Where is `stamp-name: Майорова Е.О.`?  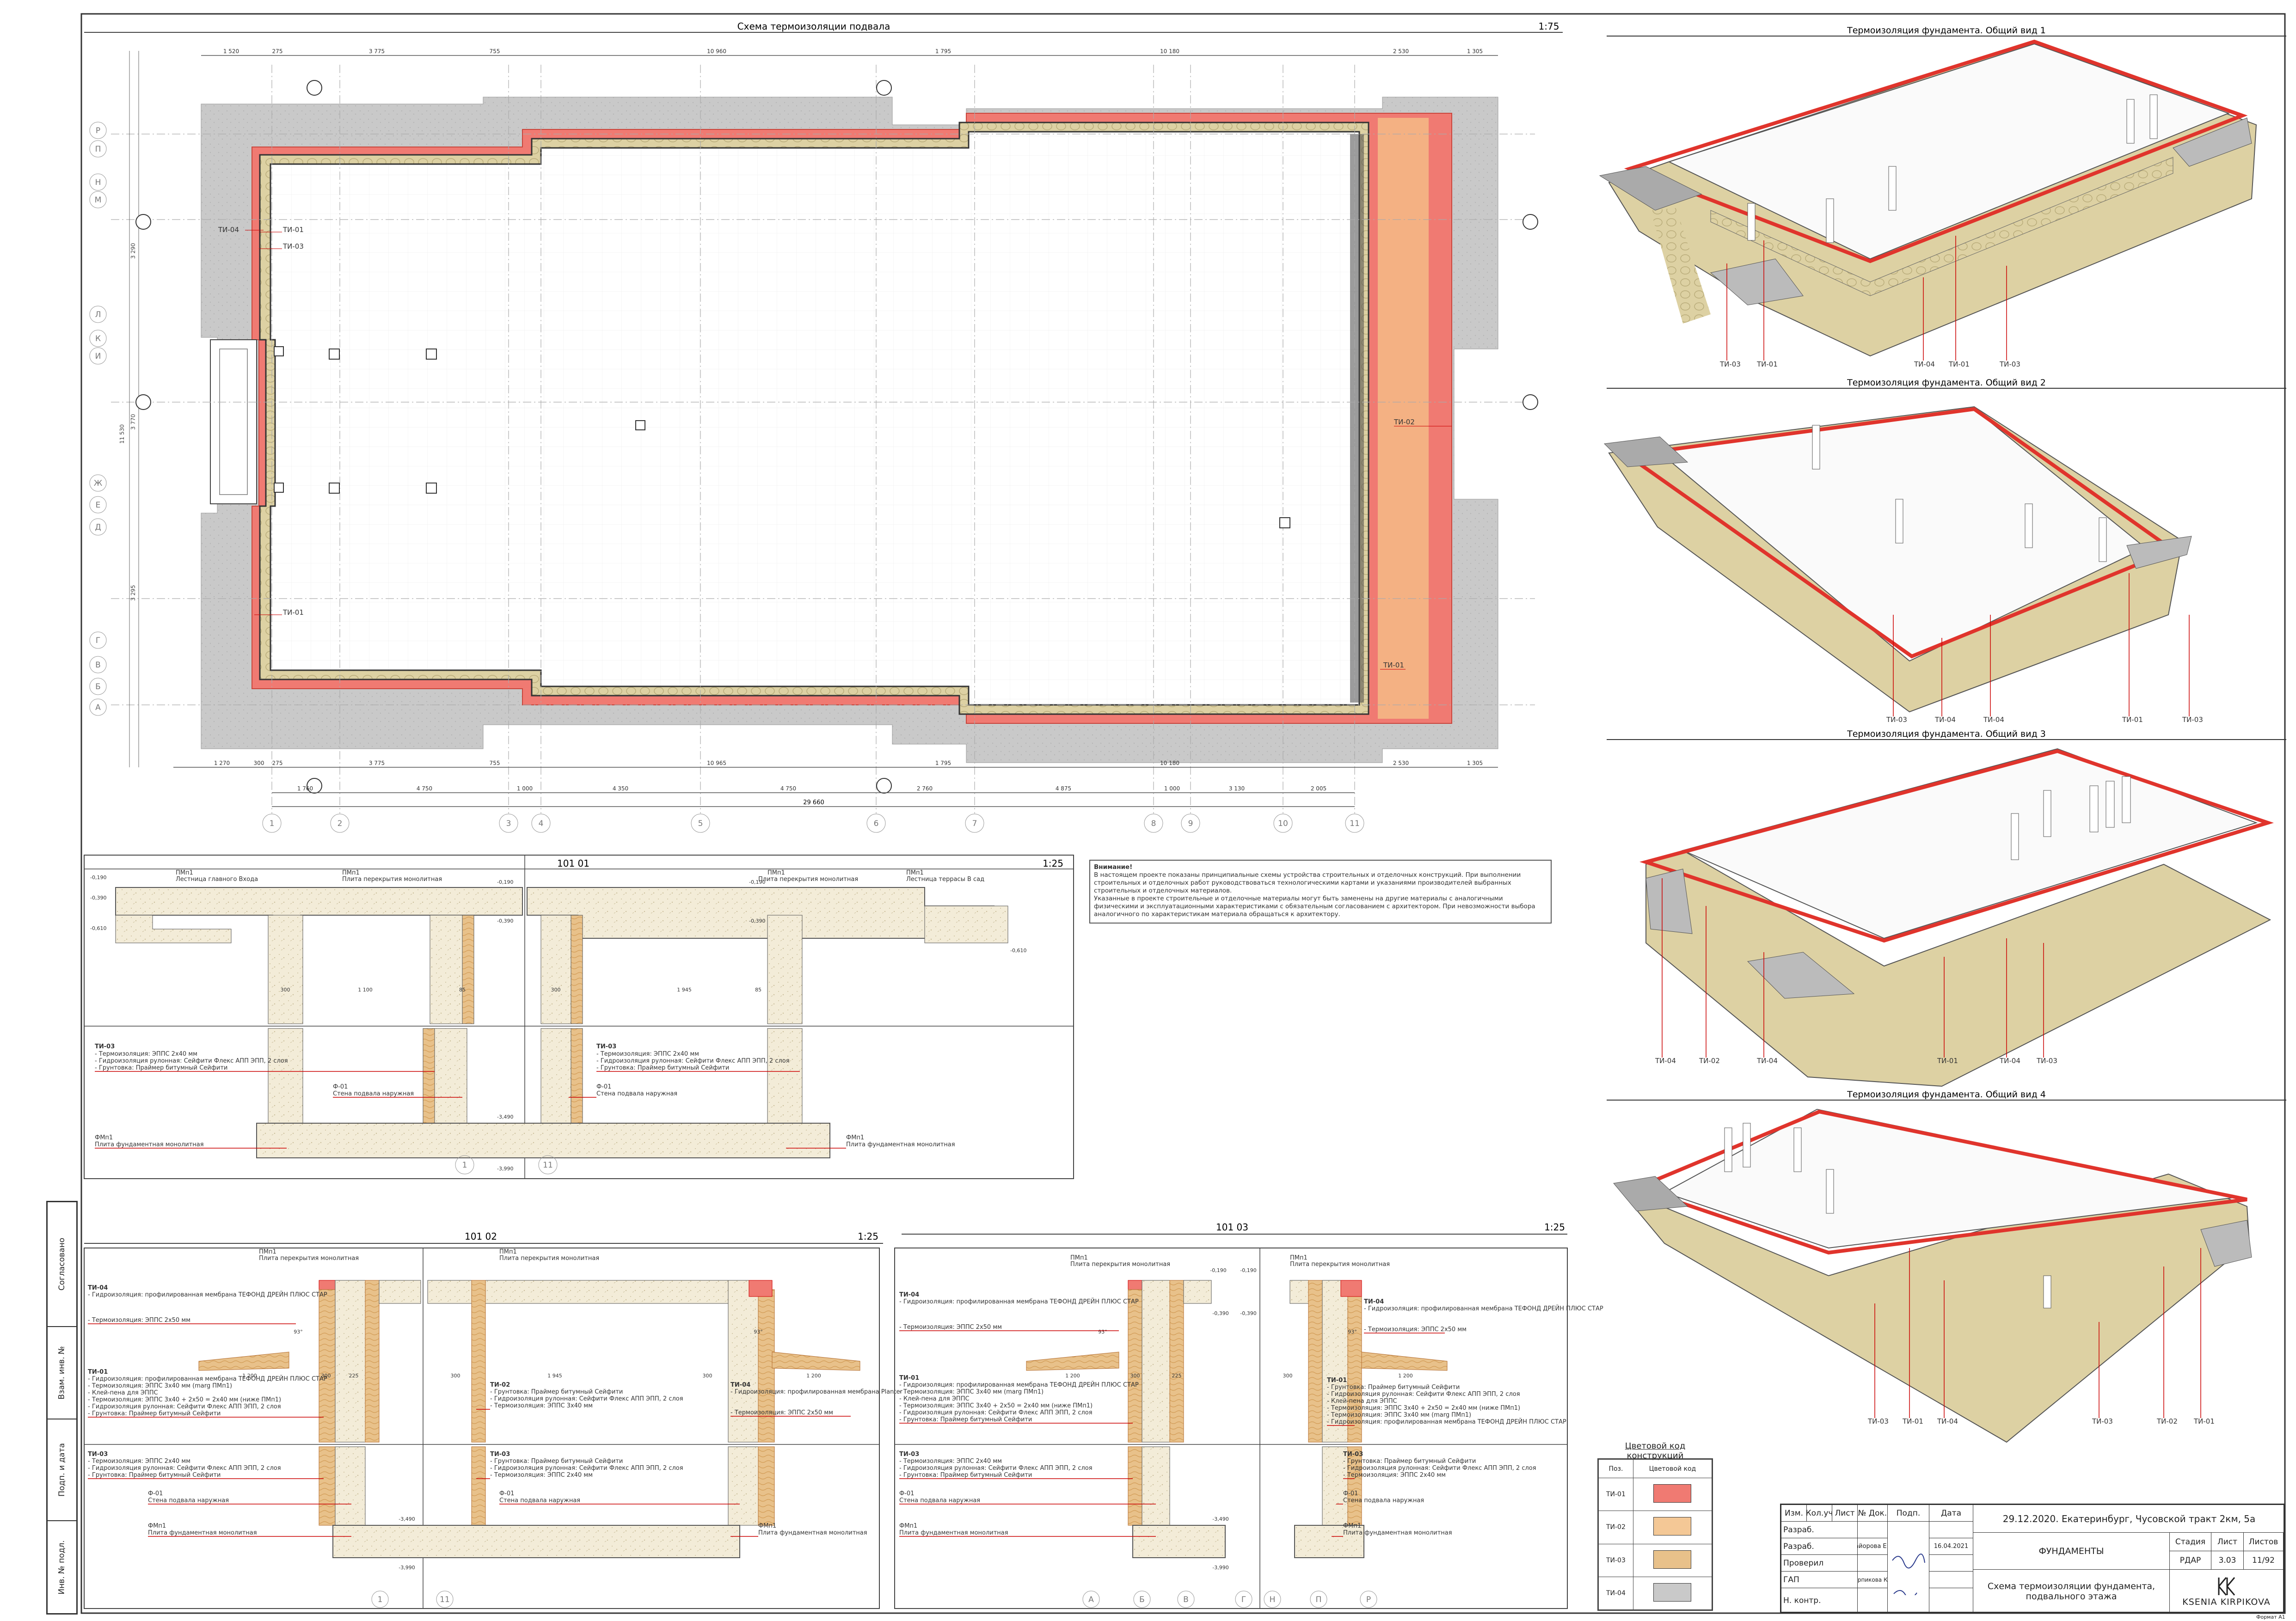 stamp-name: Майорова Е.О. is located at coordinates (1873, 1546).